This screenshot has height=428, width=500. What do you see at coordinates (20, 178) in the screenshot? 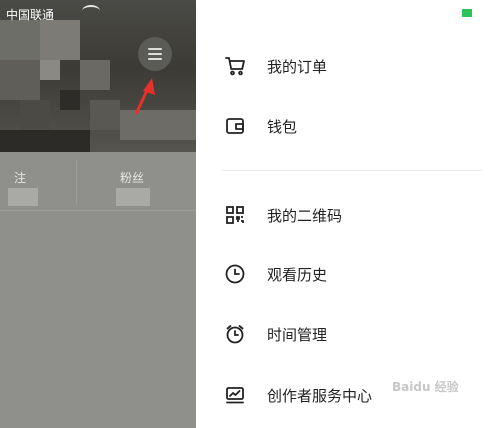
I see `stat-label-following: 注` at bounding box center [20, 178].